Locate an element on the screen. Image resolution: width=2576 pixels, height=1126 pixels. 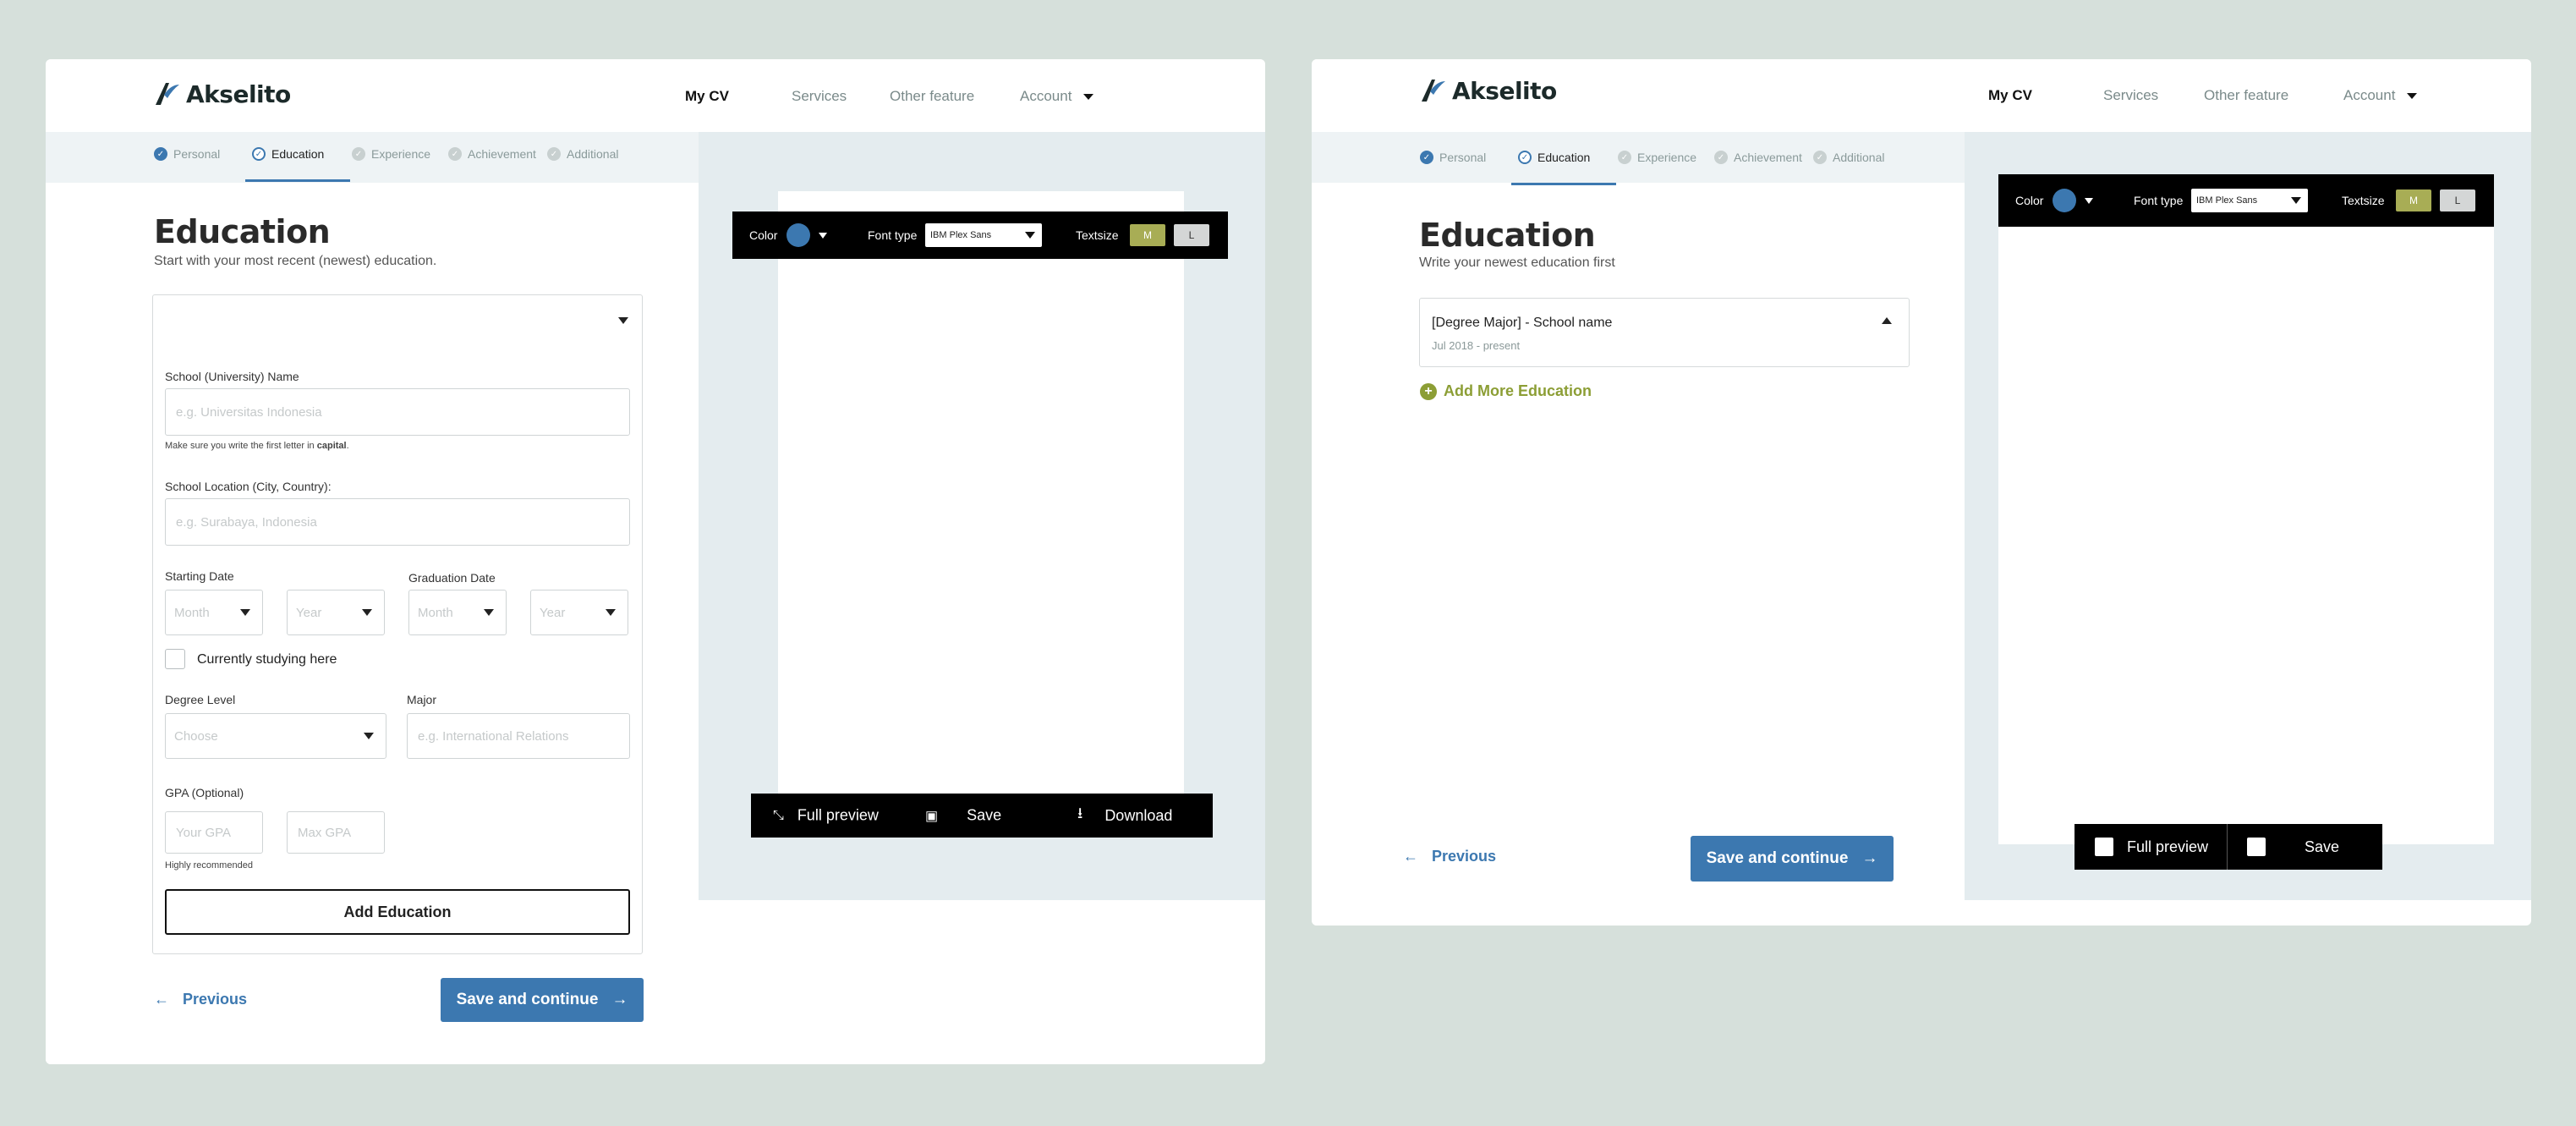
major-label: Major is located at coordinates (422, 699).